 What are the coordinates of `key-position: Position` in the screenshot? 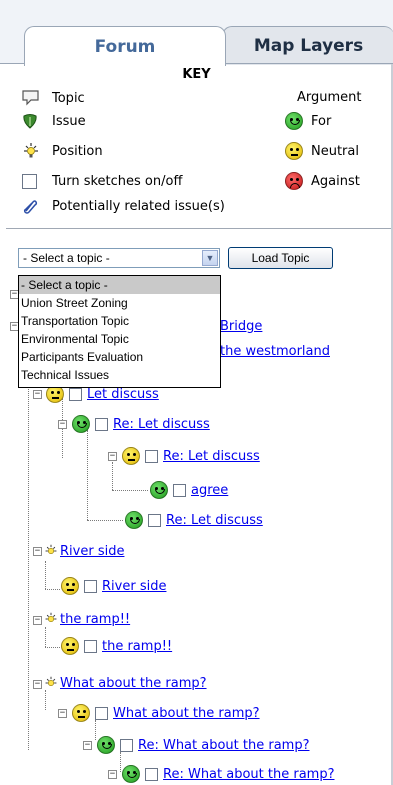 It's located at (62, 151).